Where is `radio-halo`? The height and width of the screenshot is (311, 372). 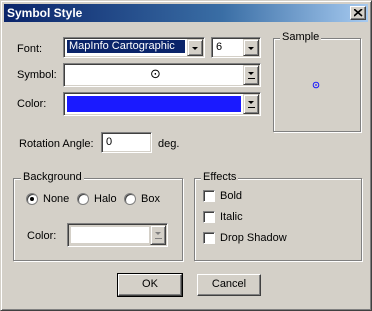 radio-halo is located at coordinates (83, 199).